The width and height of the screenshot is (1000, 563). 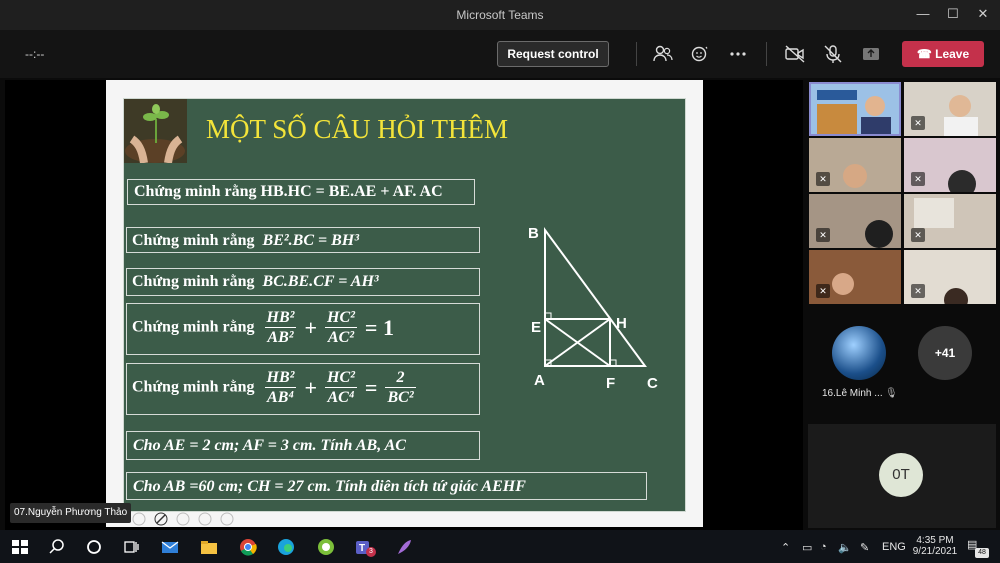 I want to click on triangle-abc, so click(x=595, y=296).